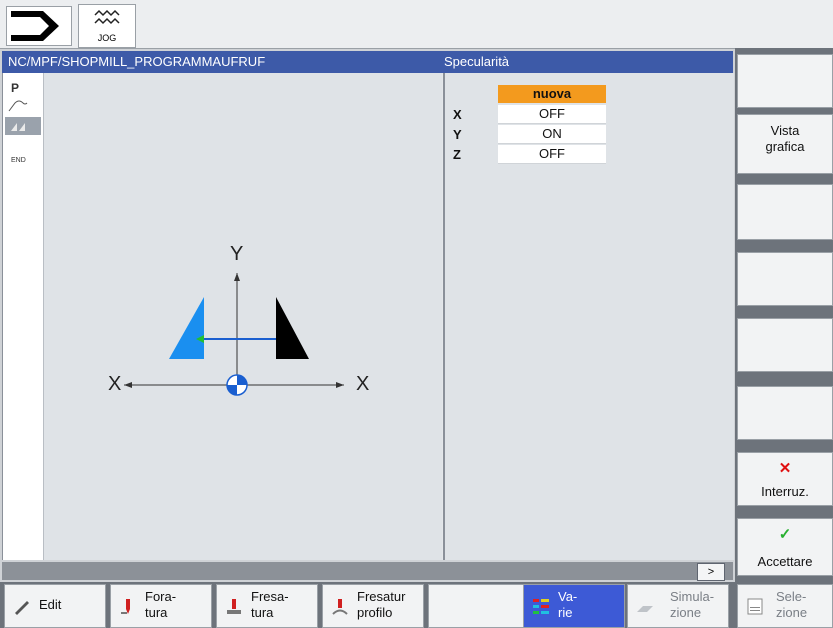  Describe the element at coordinates (107, 38) in the screenshot. I see `jog-label: JOG` at that location.